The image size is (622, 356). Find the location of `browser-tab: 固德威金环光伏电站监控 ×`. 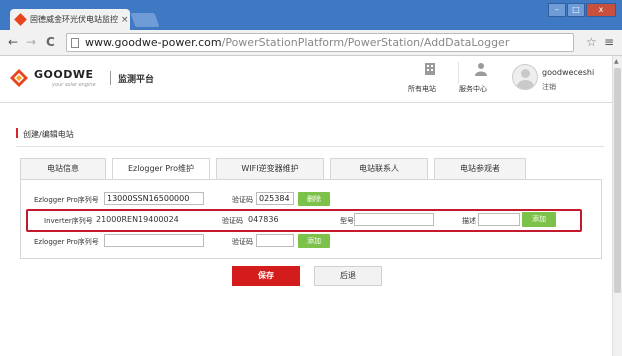

browser-tab: 固德威金环光伏电站监控 × is located at coordinates (70, 19).